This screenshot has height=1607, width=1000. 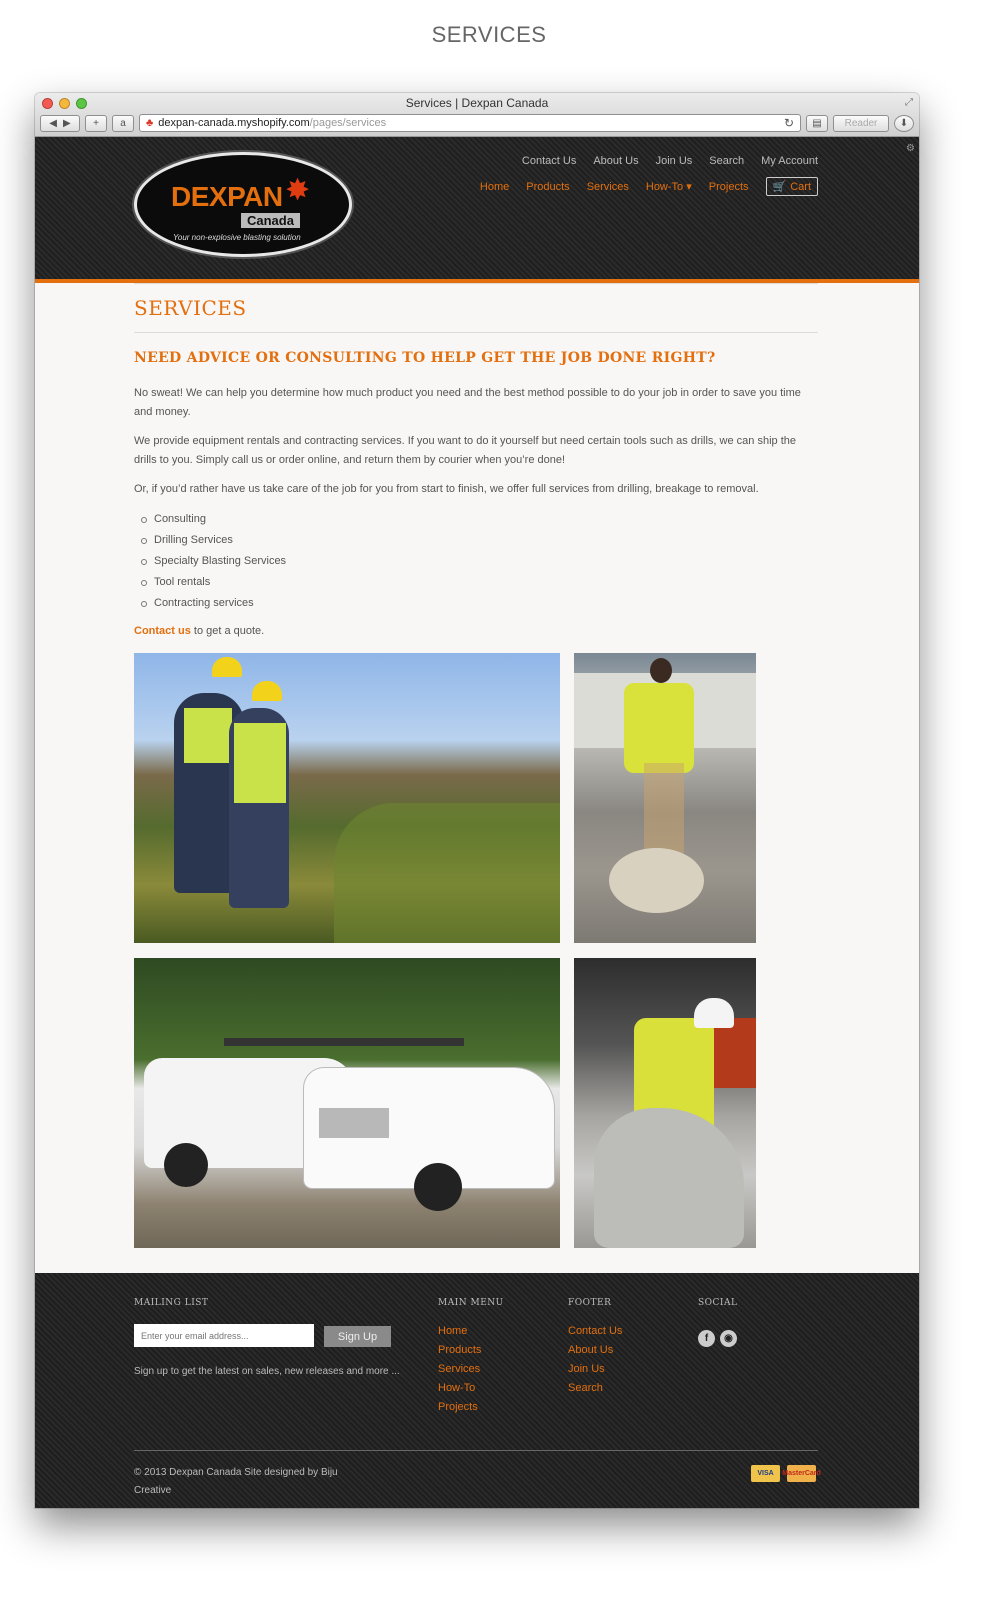 I want to click on nav-my-account: My Account, so click(x=789, y=161).